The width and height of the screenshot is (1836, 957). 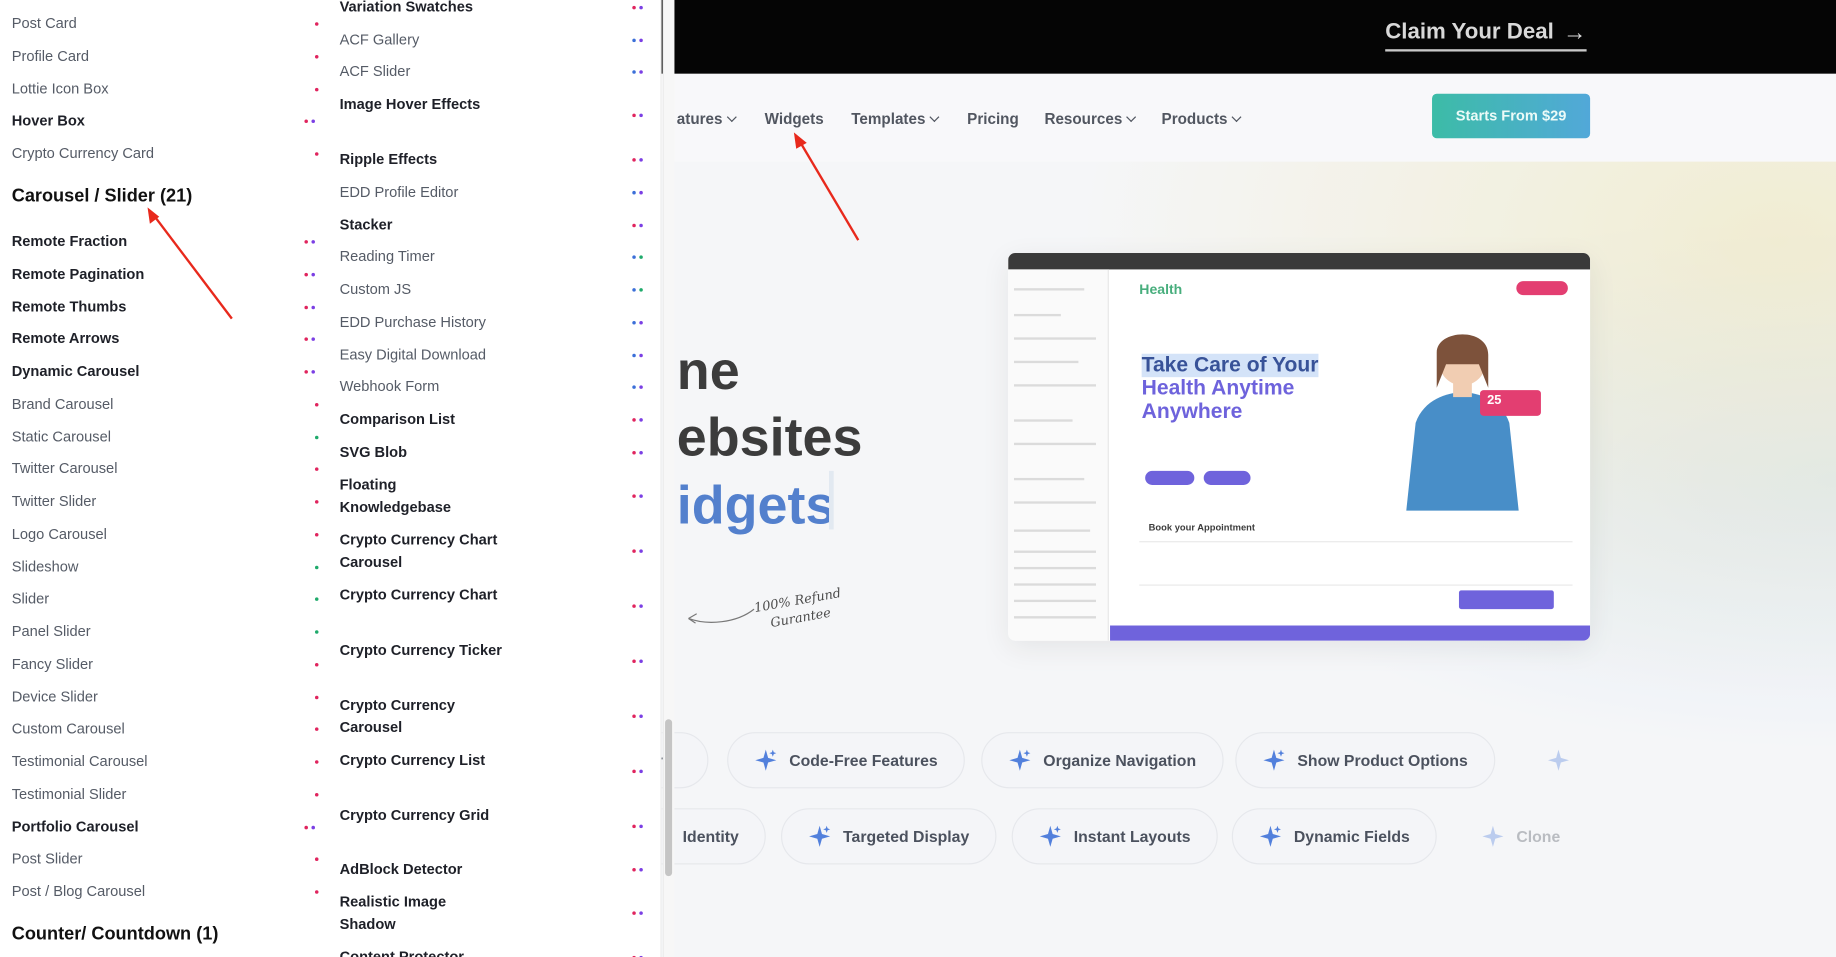 What do you see at coordinates (80, 762) in the screenshot?
I see `widget-link-testimonial-carousel: Testimonial Carousel` at bounding box center [80, 762].